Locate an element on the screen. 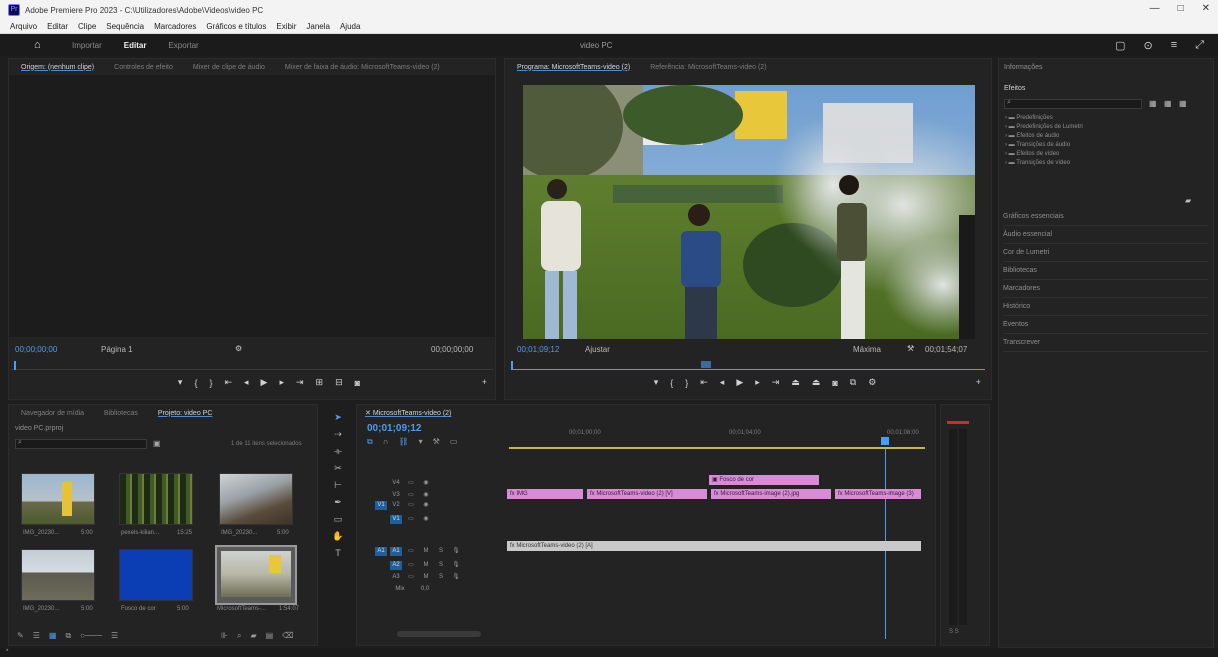  track-header-a1: A1 A1 ▭ M S 🎙 is located at coordinates (445, 551).